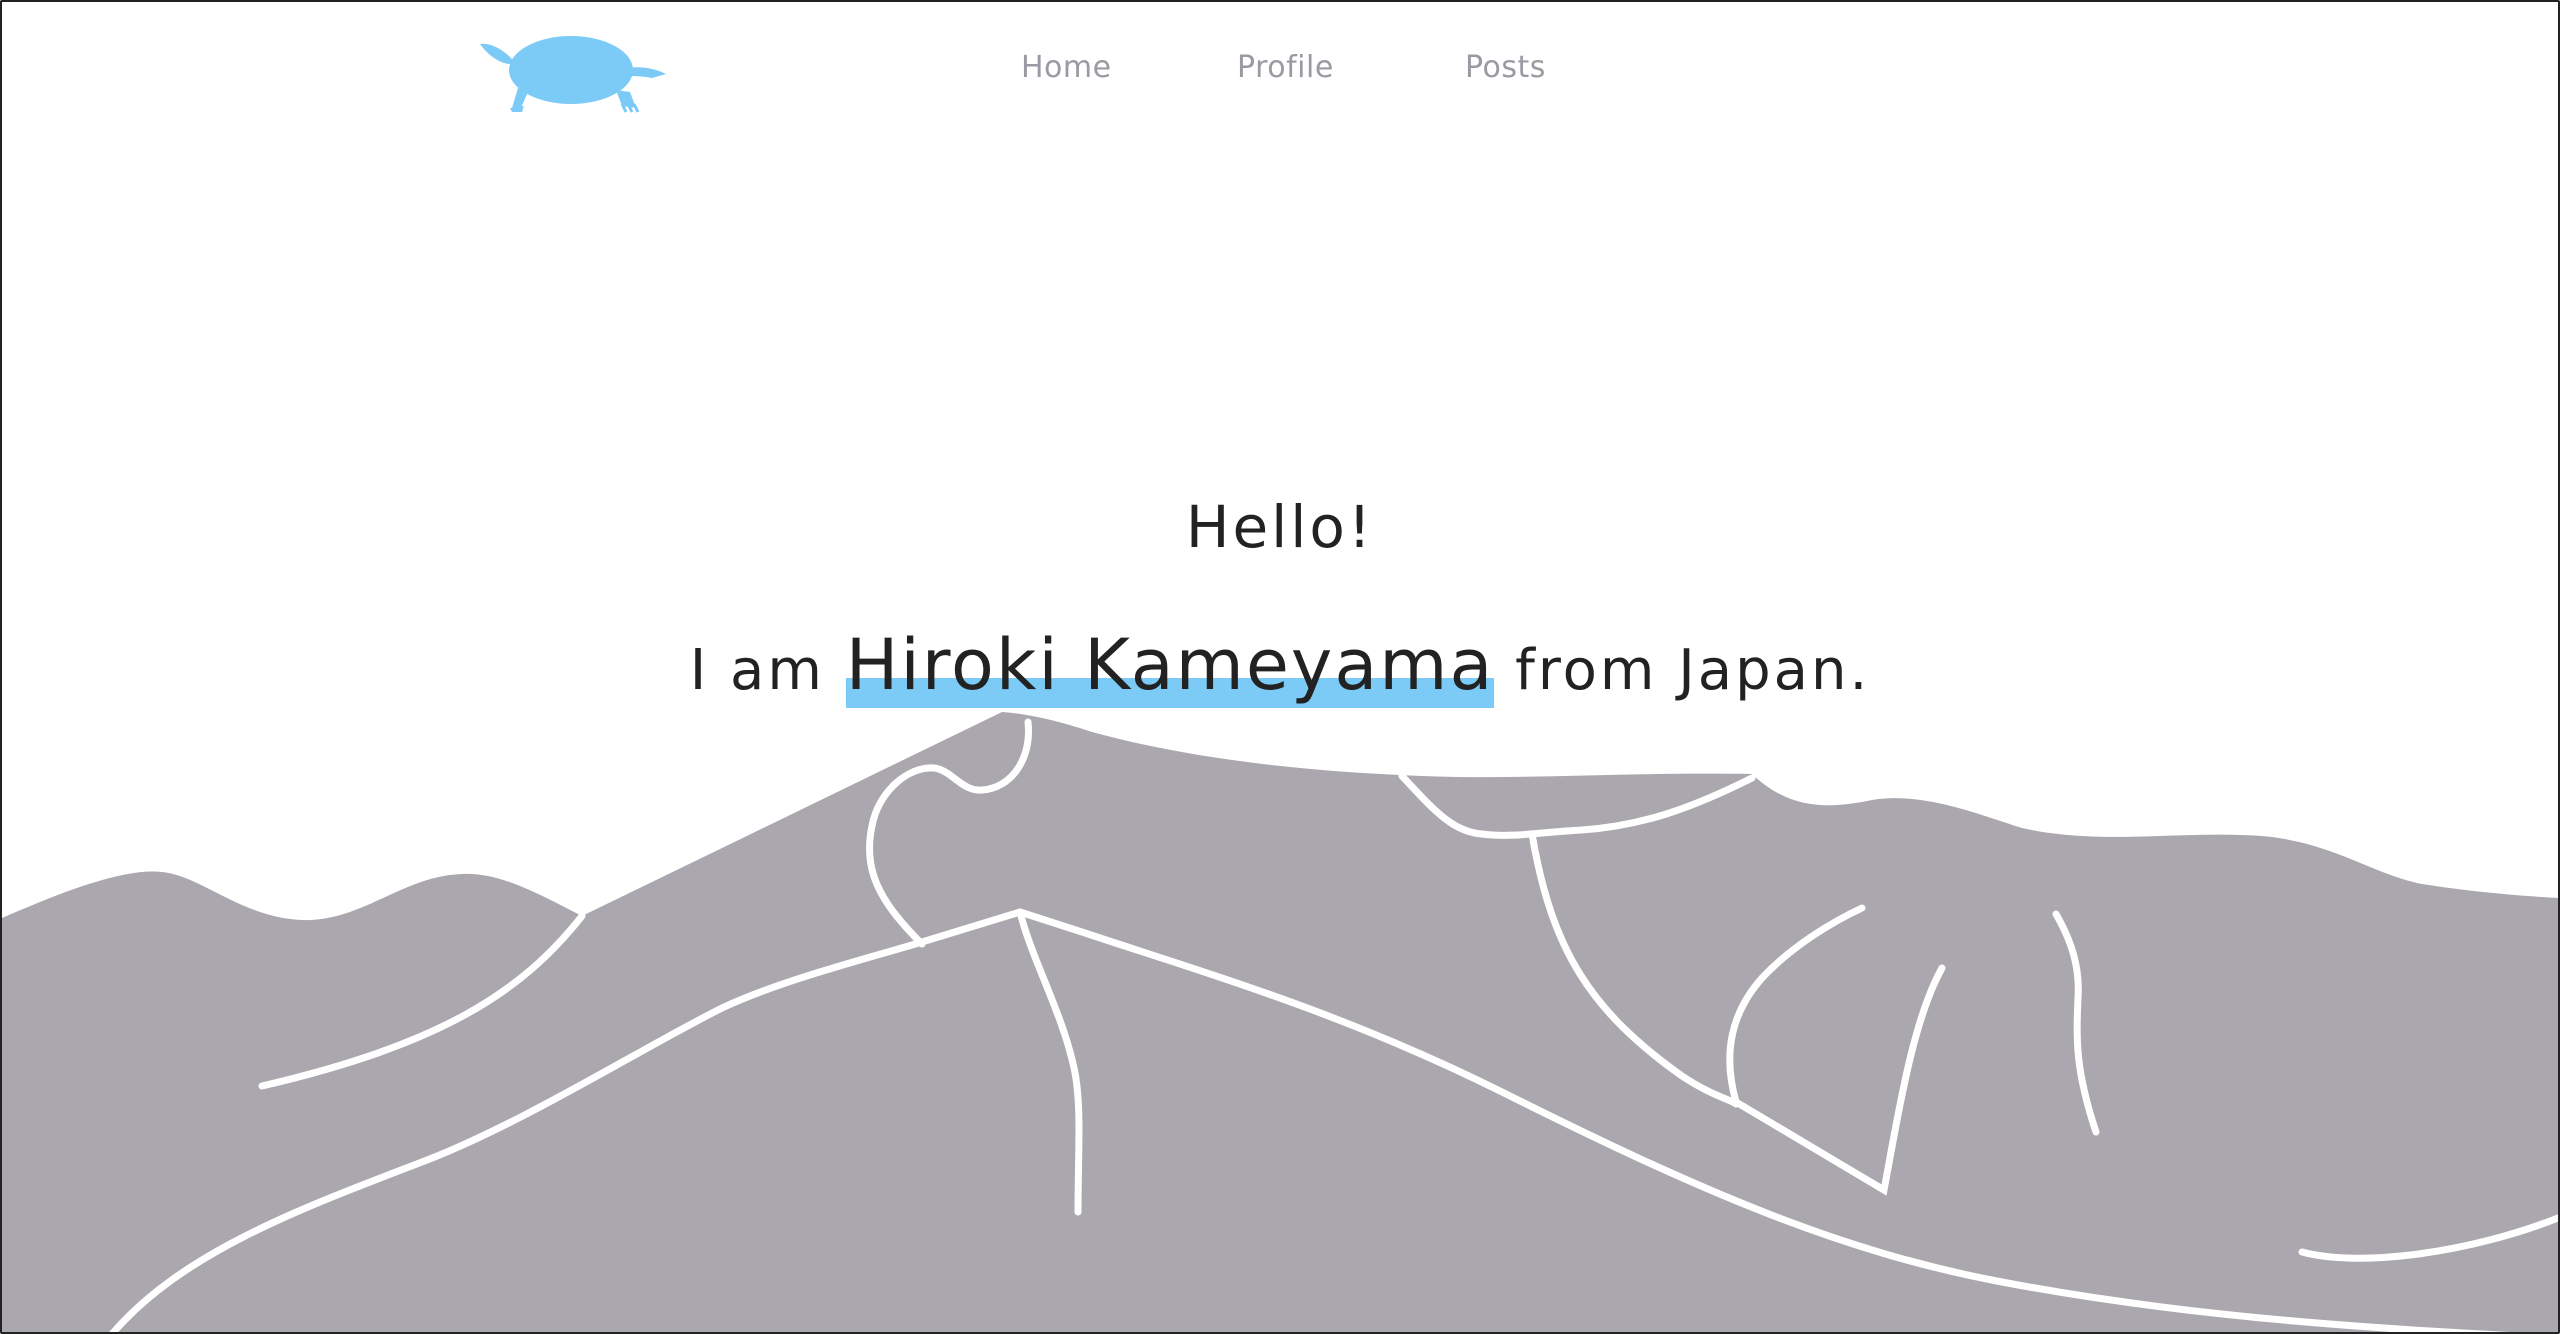 This screenshot has width=2560, height=1334. I want to click on intro-text: I am Hiroki Kameyama from Japan., so click(1280, 668).